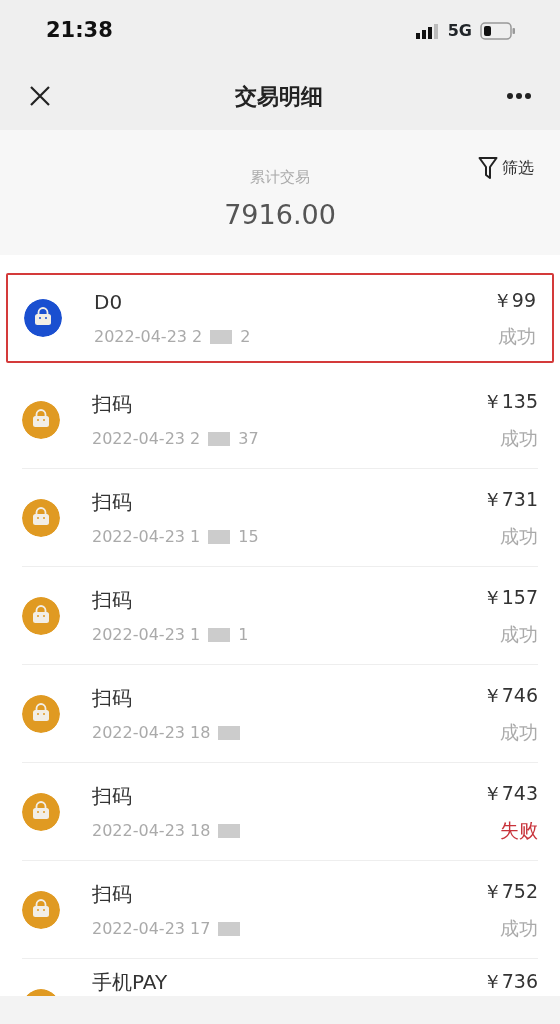 Image resolution: width=560 pixels, height=1024 pixels. What do you see at coordinates (510, 981) in the screenshot?
I see `transaction-amount: ￥736` at bounding box center [510, 981].